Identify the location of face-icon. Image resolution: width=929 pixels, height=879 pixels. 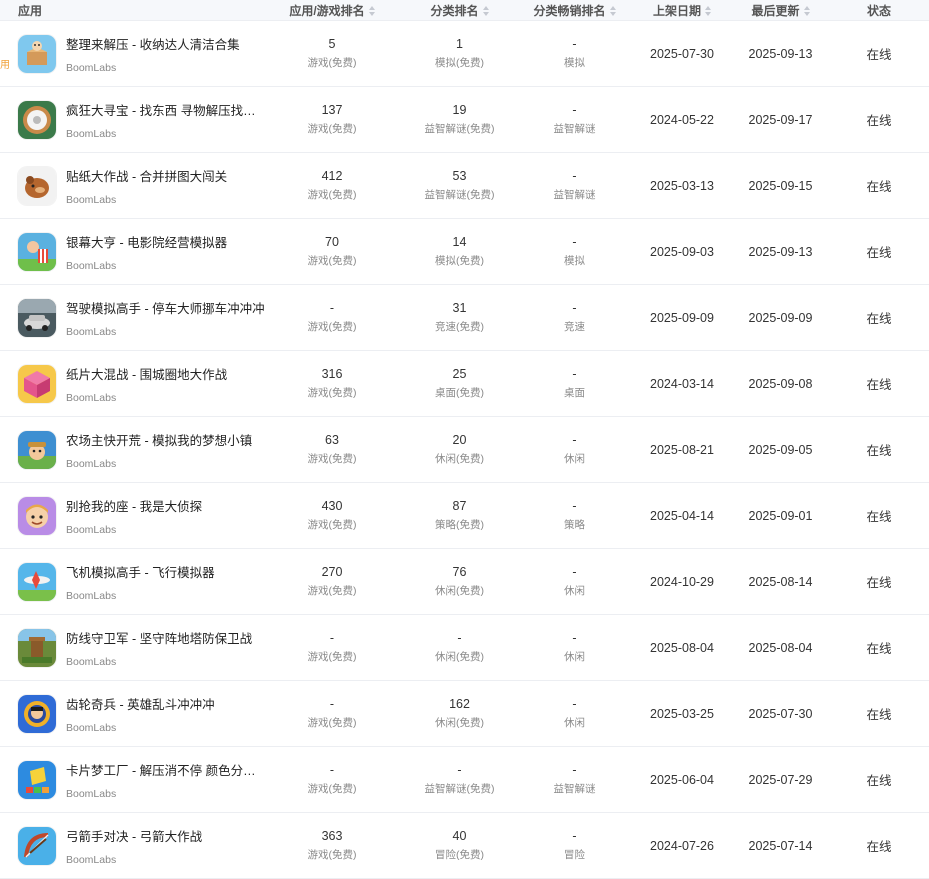
(37, 515).